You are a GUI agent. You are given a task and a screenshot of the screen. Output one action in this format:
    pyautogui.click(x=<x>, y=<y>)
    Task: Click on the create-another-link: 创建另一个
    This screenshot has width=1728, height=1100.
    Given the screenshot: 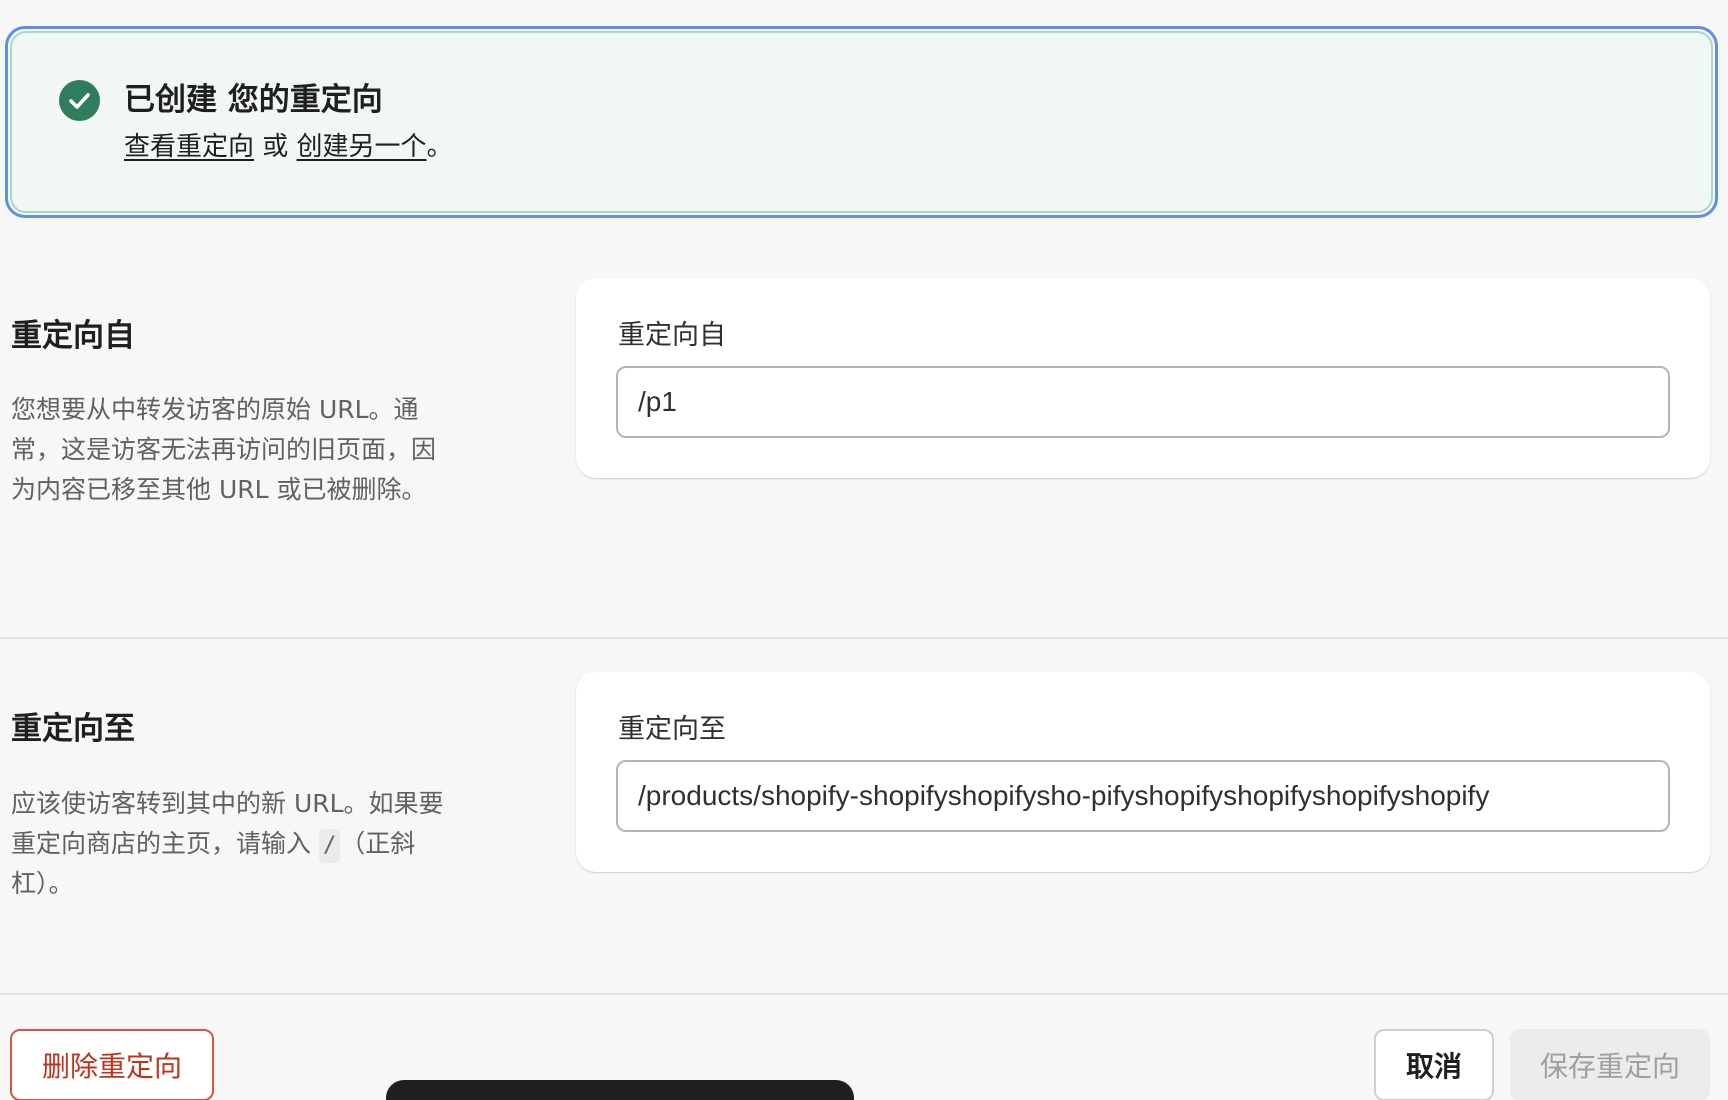 What is the action you would take?
    pyautogui.click(x=362, y=147)
    